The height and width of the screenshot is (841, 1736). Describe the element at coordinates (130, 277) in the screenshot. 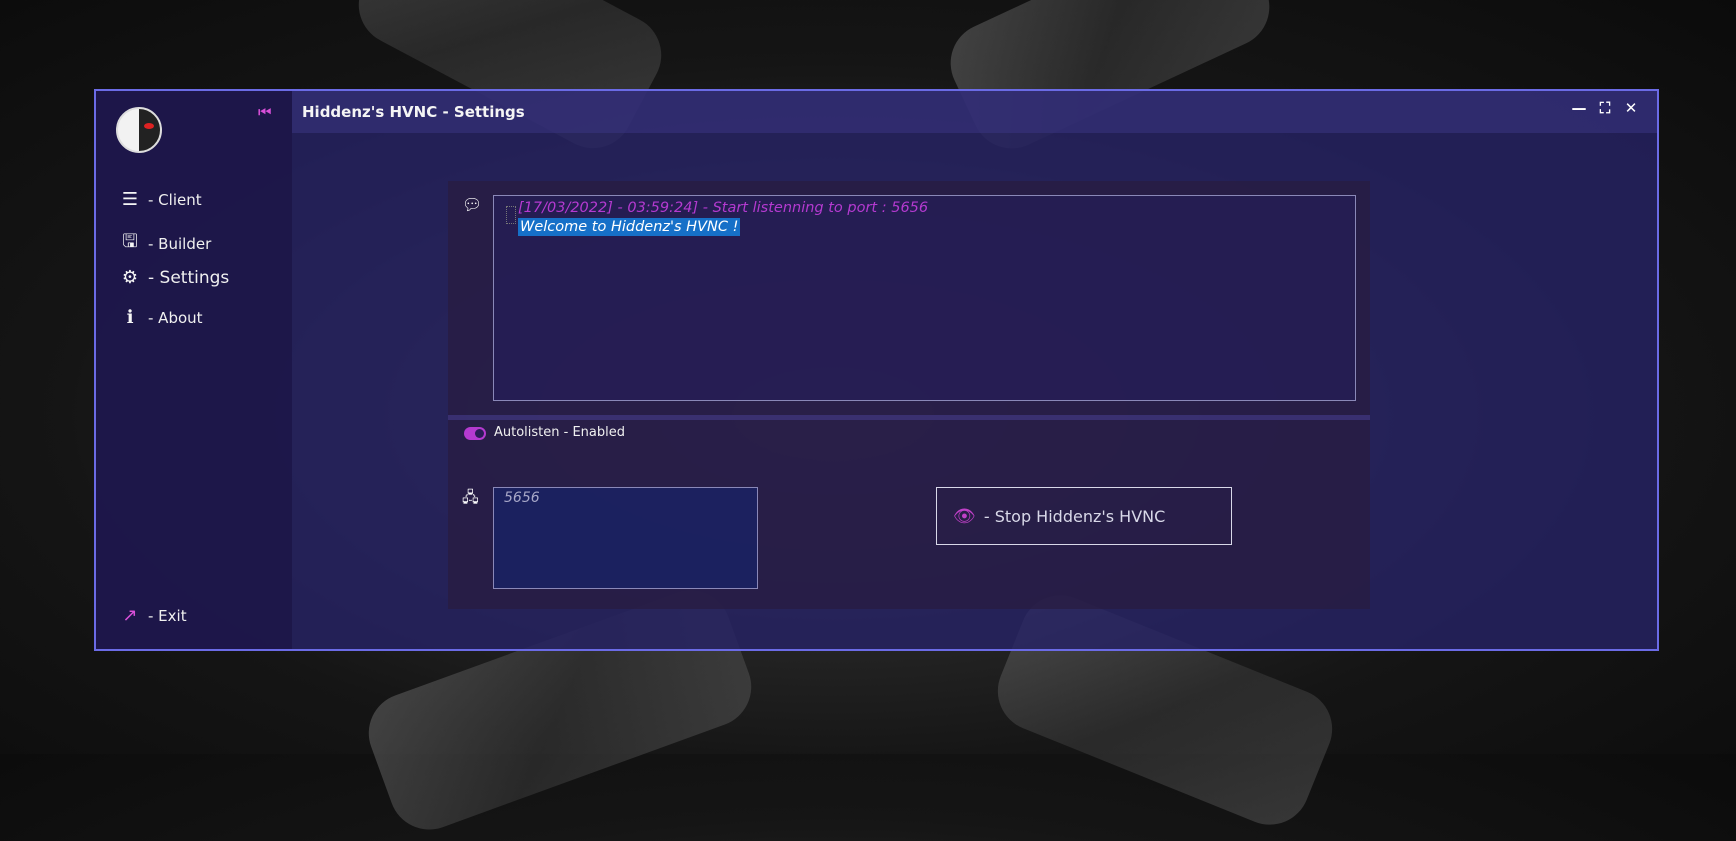

I see `gears-icon: ⚙` at that location.